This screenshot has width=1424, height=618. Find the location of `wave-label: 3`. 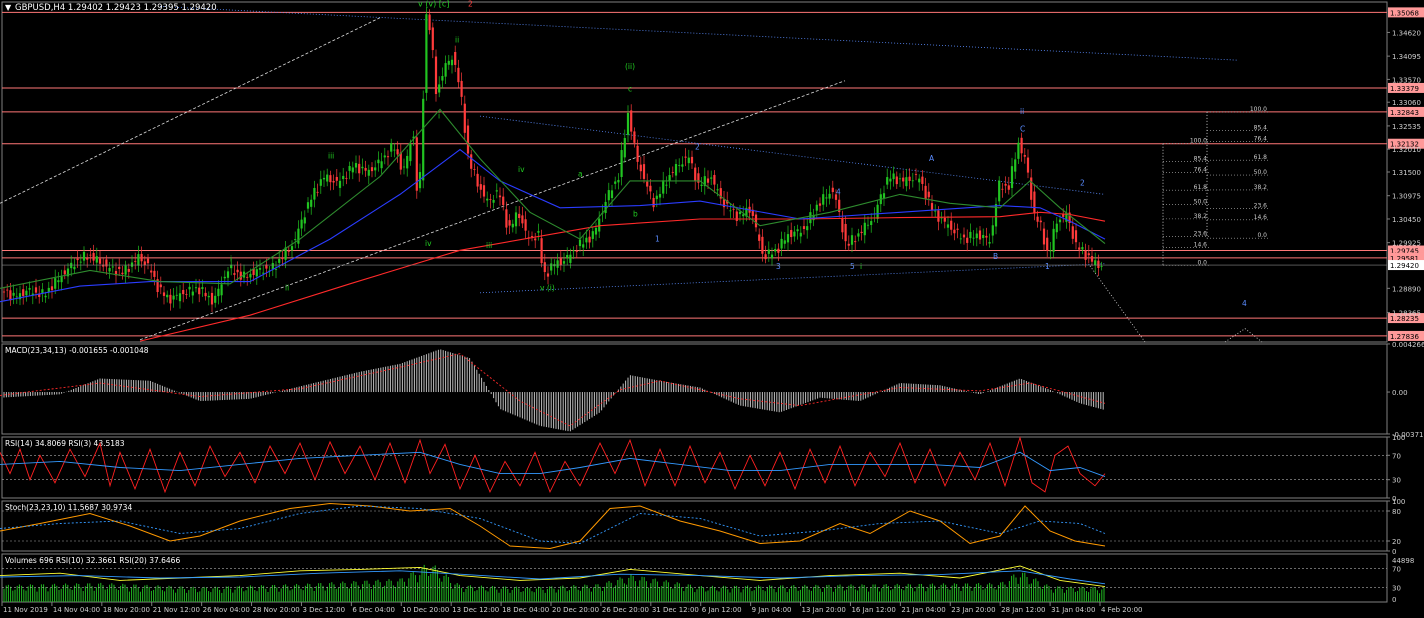

wave-label: 3 is located at coordinates (778, 266).